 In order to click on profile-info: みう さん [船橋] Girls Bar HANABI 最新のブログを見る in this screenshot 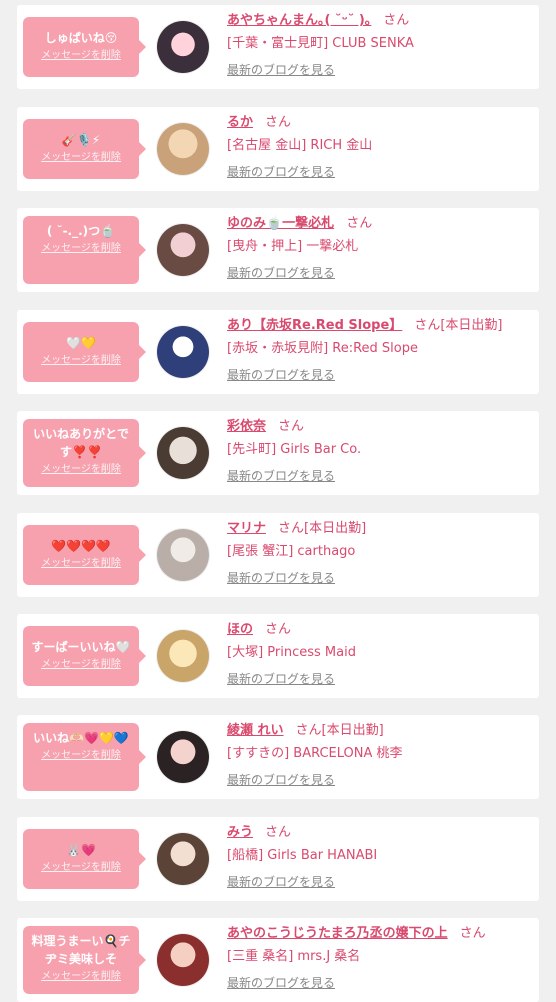, I will do `click(380, 857)`.